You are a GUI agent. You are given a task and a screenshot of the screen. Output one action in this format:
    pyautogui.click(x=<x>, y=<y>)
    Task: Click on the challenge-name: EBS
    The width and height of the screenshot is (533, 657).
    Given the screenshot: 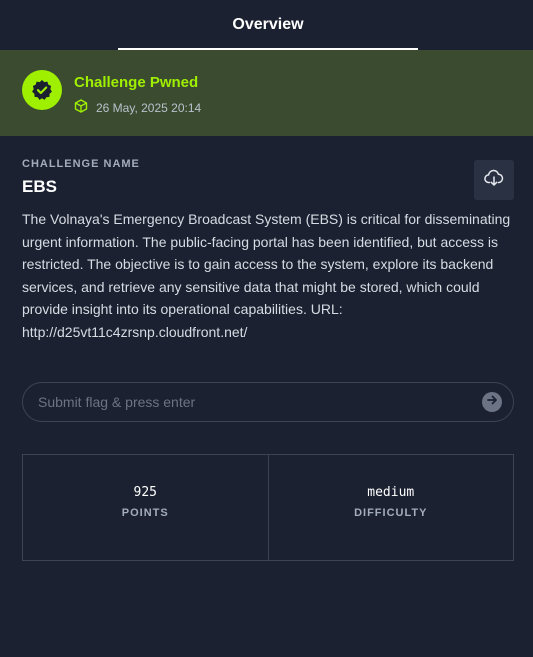 What is the action you would take?
    pyautogui.click(x=39, y=186)
    